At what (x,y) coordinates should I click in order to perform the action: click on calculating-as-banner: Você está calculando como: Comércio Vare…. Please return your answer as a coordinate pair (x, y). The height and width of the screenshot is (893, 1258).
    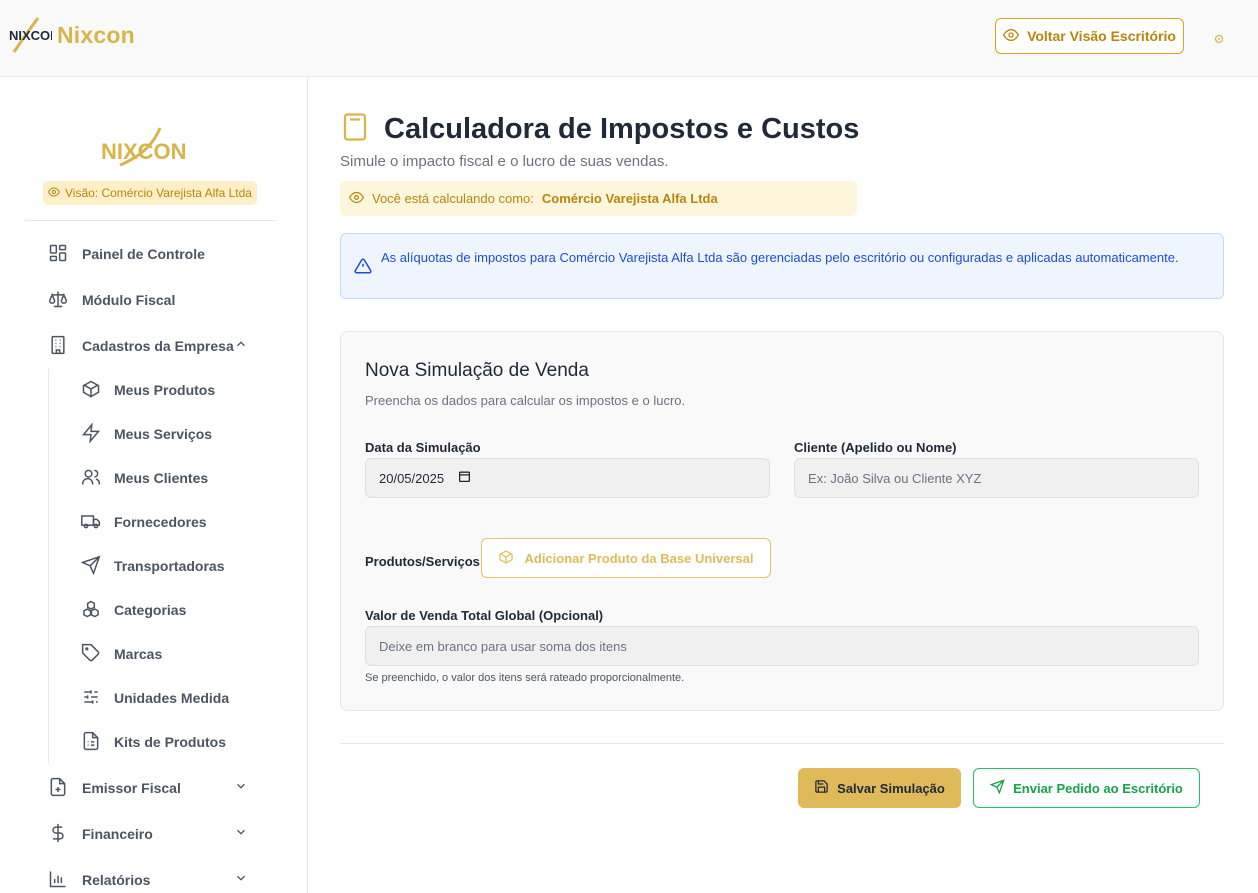
    Looking at the image, I should click on (598, 198).